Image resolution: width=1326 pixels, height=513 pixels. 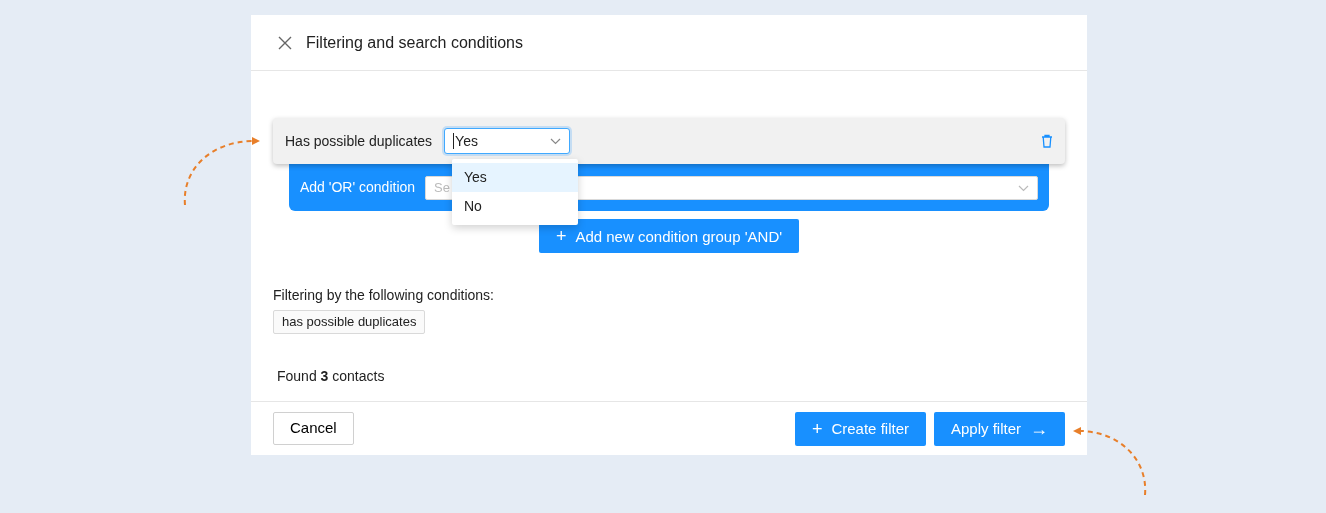 What do you see at coordinates (349, 322) in the screenshot?
I see `condition-tag: has possible duplicates` at bounding box center [349, 322].